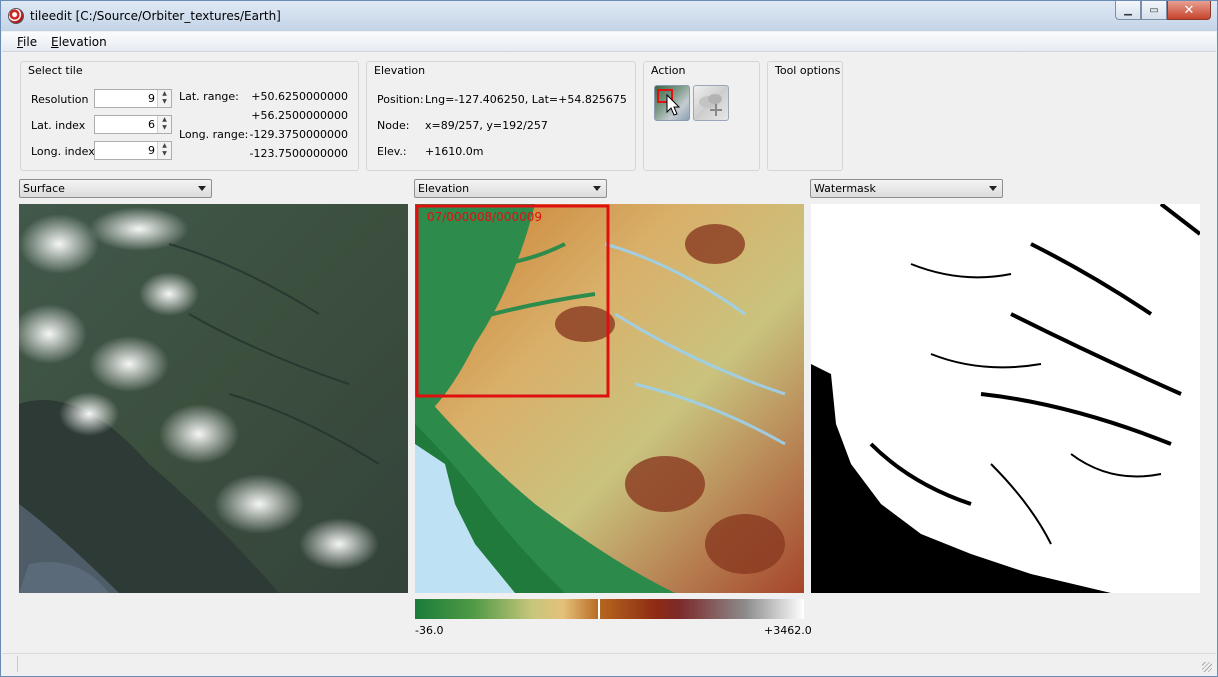 The width and height of the screenshot is (1218, 677). I want to click on lat-index-spinbox: 6 ▲ ▼, so click(133, 124).